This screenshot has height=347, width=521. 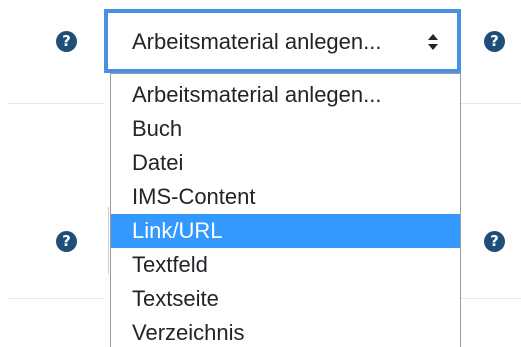 What do you see at coordinates (285, 197) in the screenshot?
I see `option-ims-content: IMS-Content` at bounding box center [285, 197].